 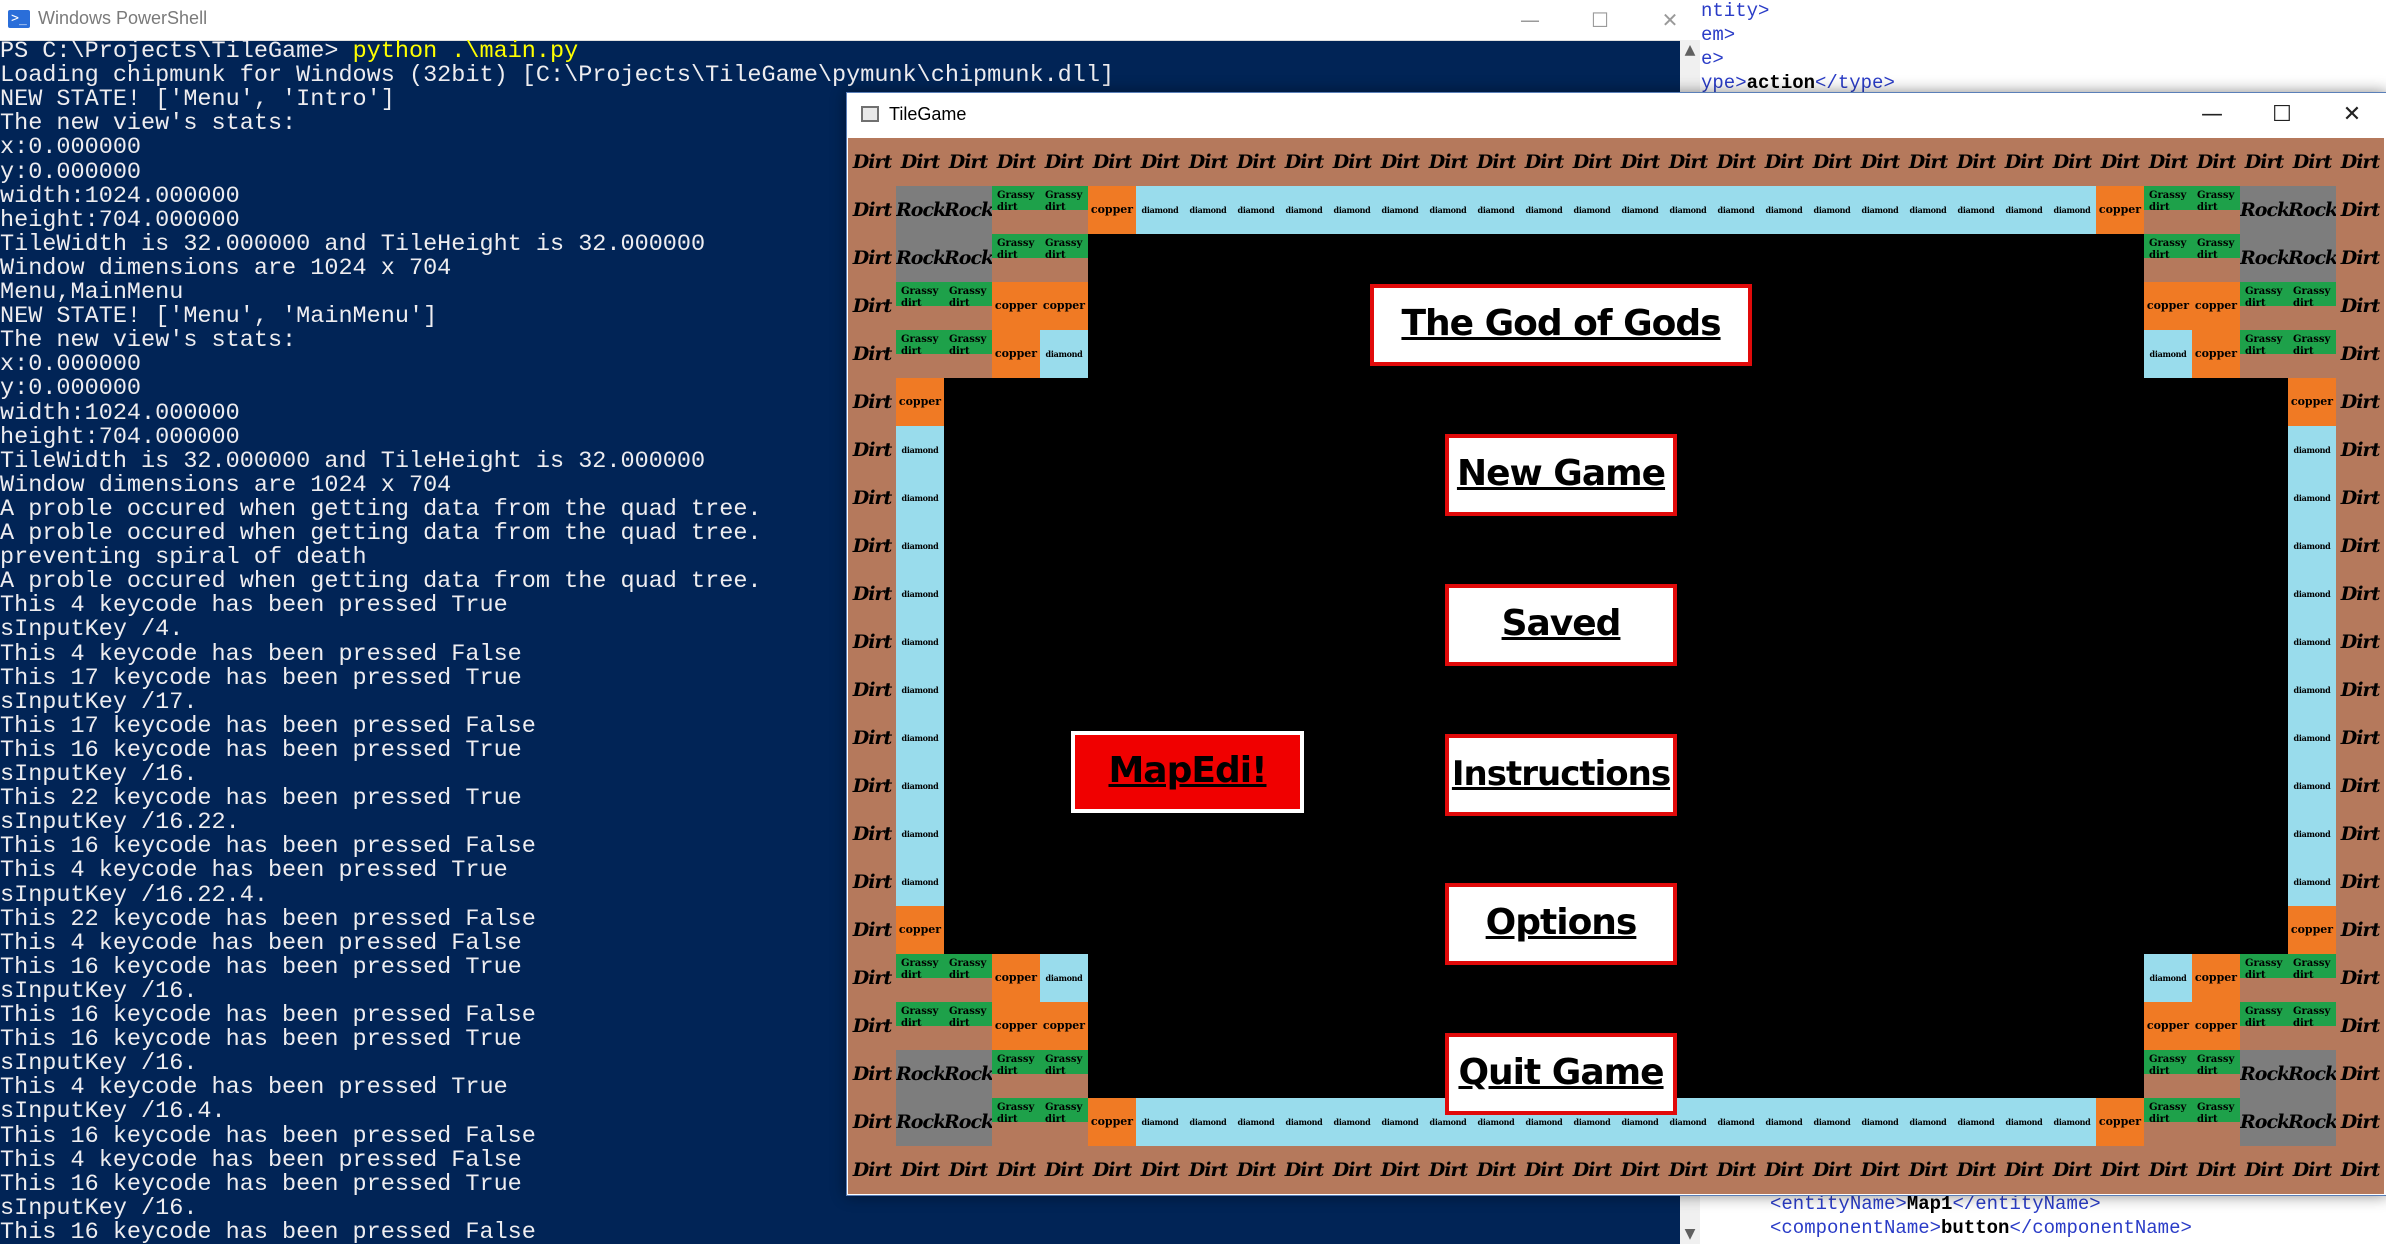 I want to click on console-line: sInputKey /16., so click(x=99, y=774).